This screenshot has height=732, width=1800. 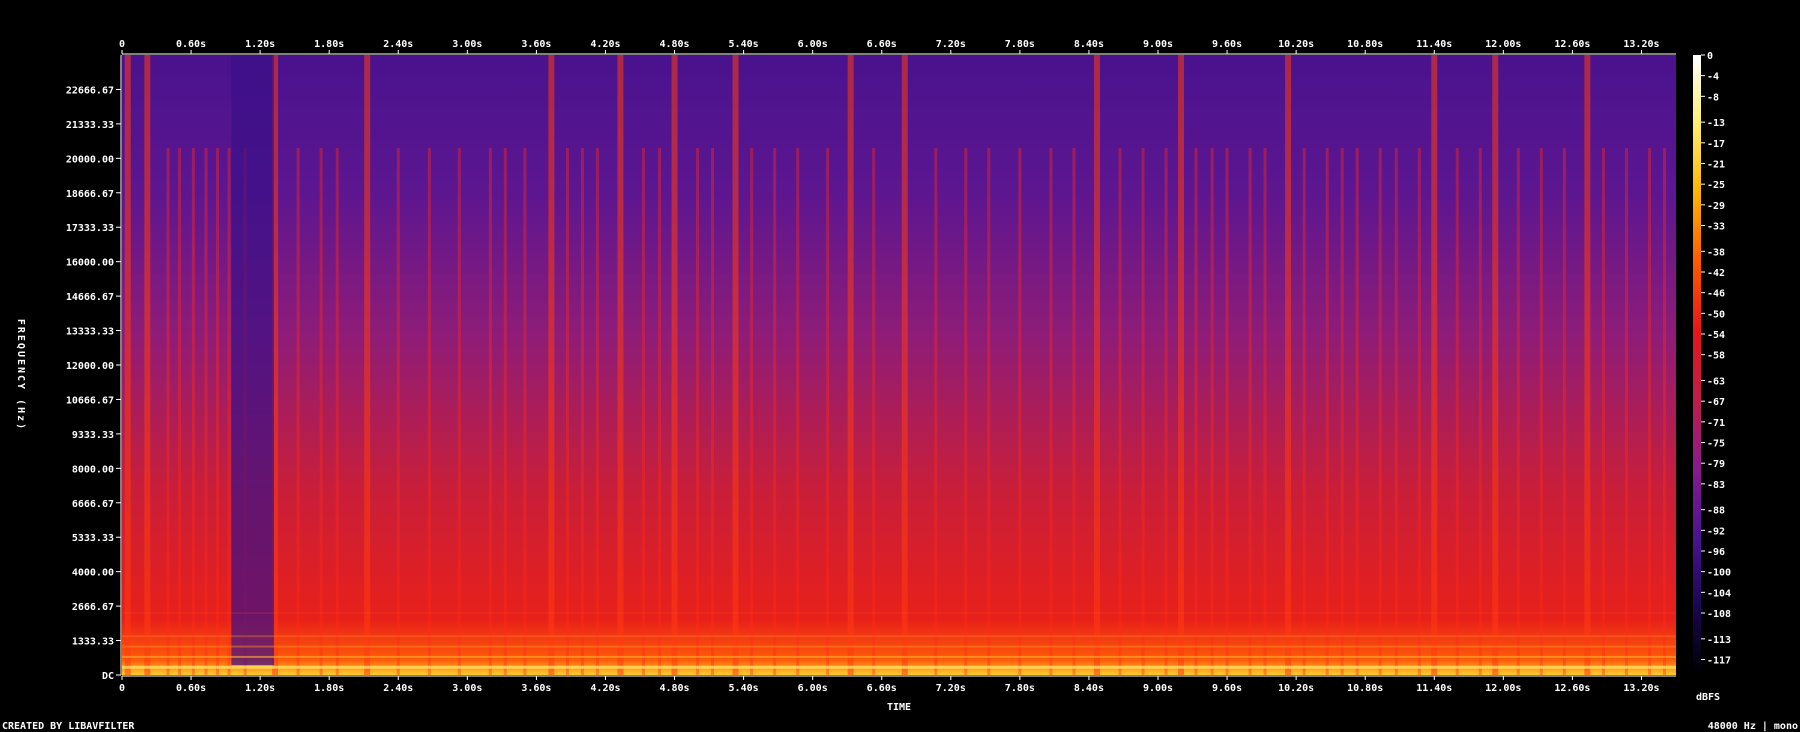 What do you see at coordinates (1716, 511) in the screenshot?
I see `colorbar-tick-label: -88` at bounding box center [1716, 511].